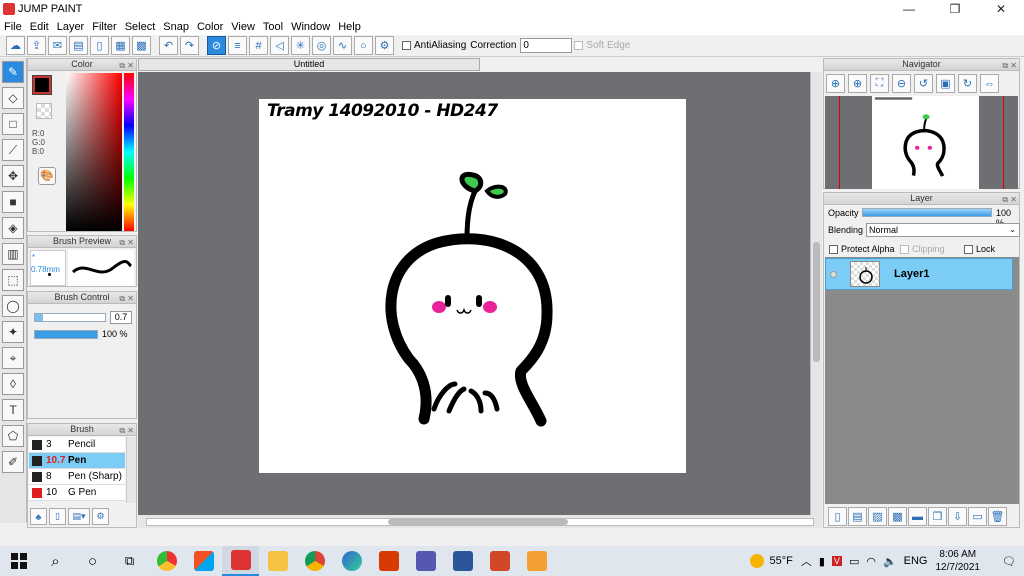  I want to click on edge-icon, so click(351, 561).